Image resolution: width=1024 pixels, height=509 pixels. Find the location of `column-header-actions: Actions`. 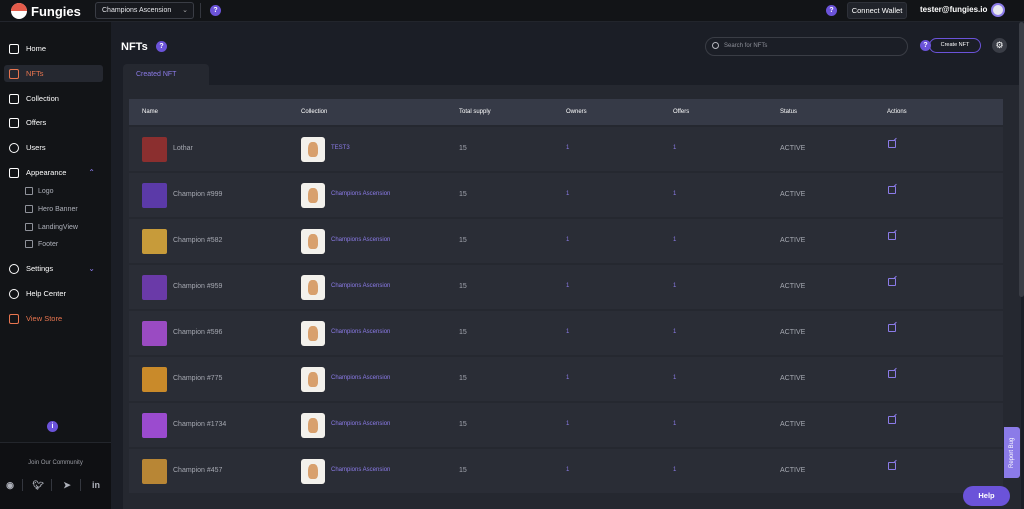

column-header-actions: Actions is located at coordinates (897, 112).